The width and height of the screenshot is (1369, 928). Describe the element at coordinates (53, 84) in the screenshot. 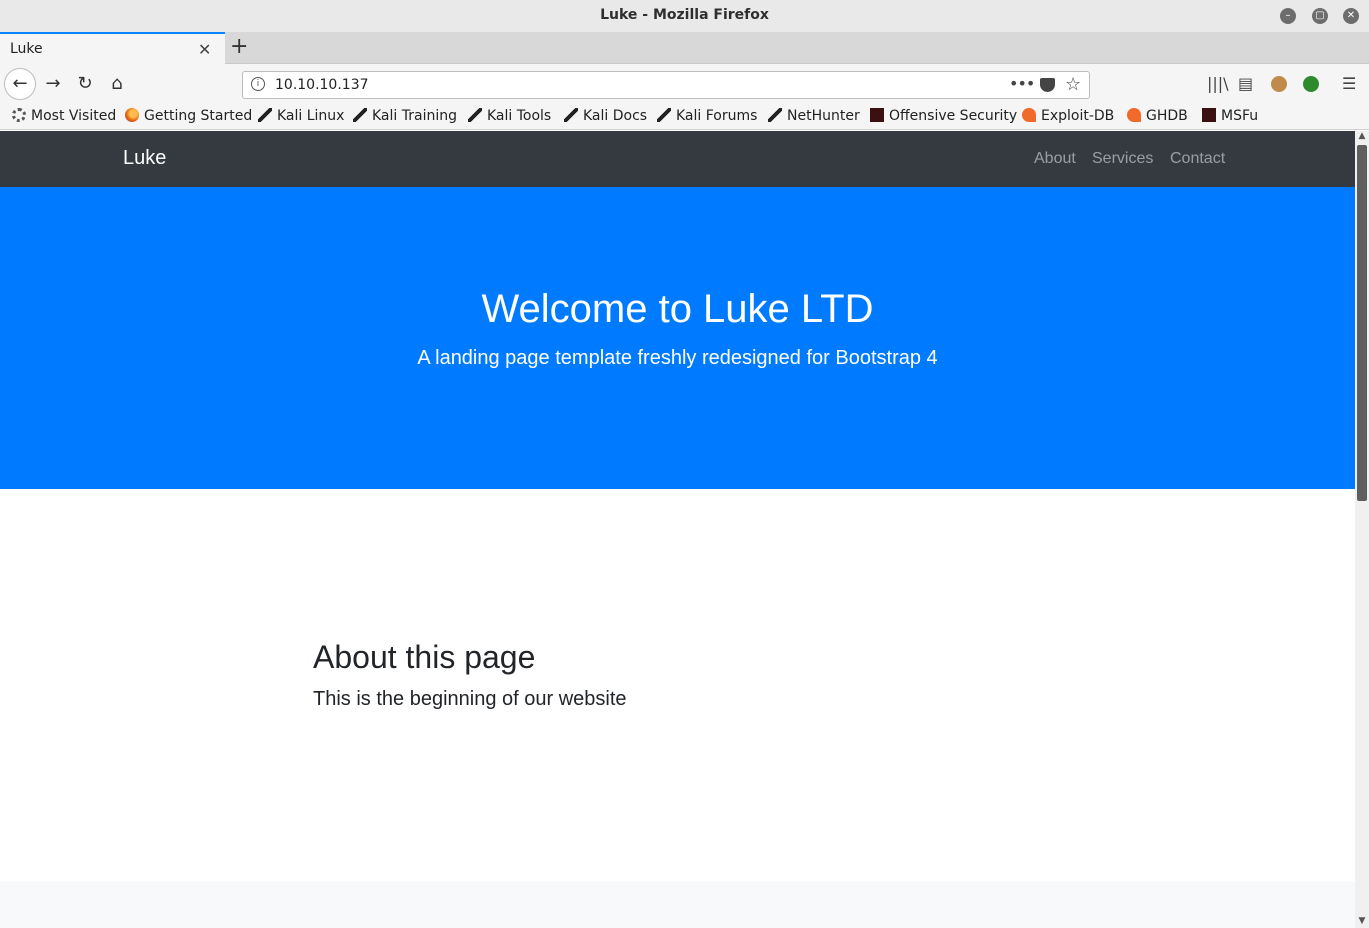

I see `forward-button: →` at that location.